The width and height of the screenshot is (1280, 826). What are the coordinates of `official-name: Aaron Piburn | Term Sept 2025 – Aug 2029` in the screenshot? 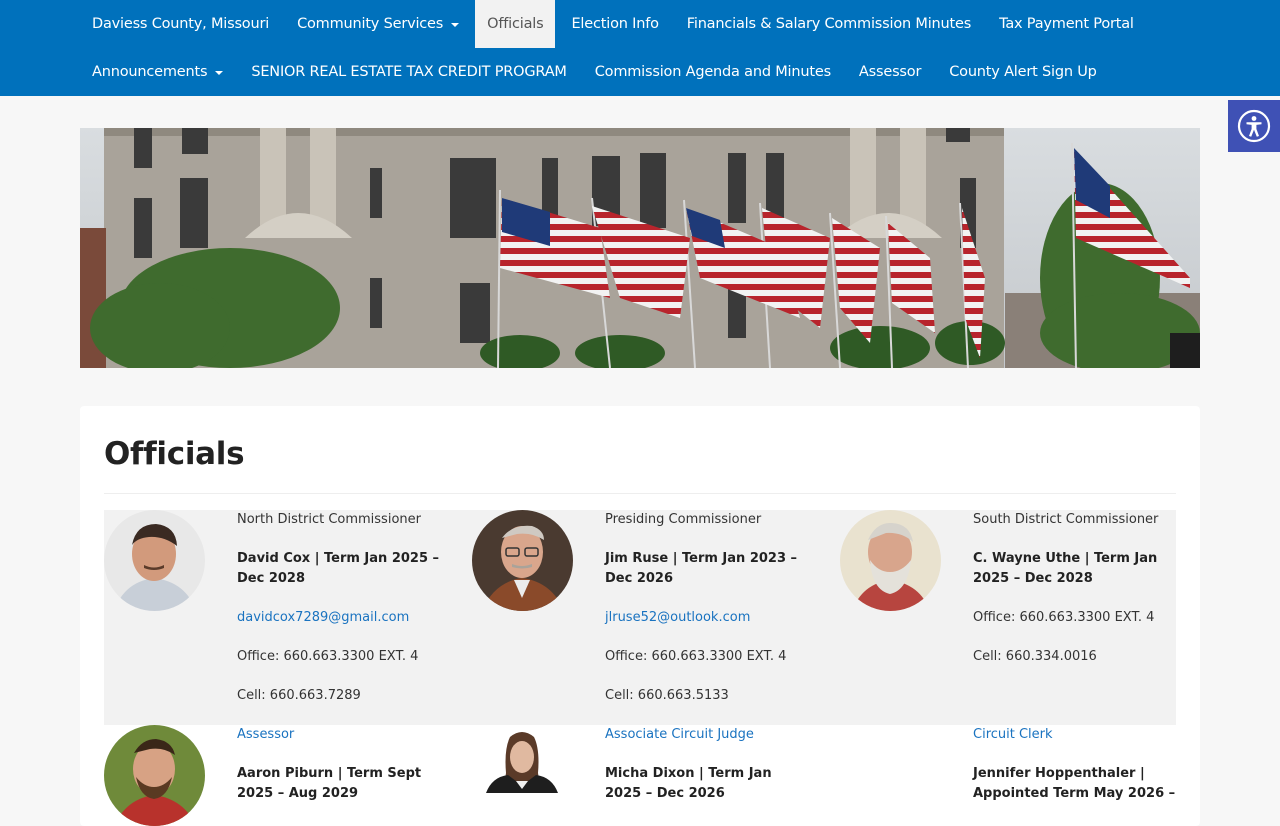 It's located at (329, 783).